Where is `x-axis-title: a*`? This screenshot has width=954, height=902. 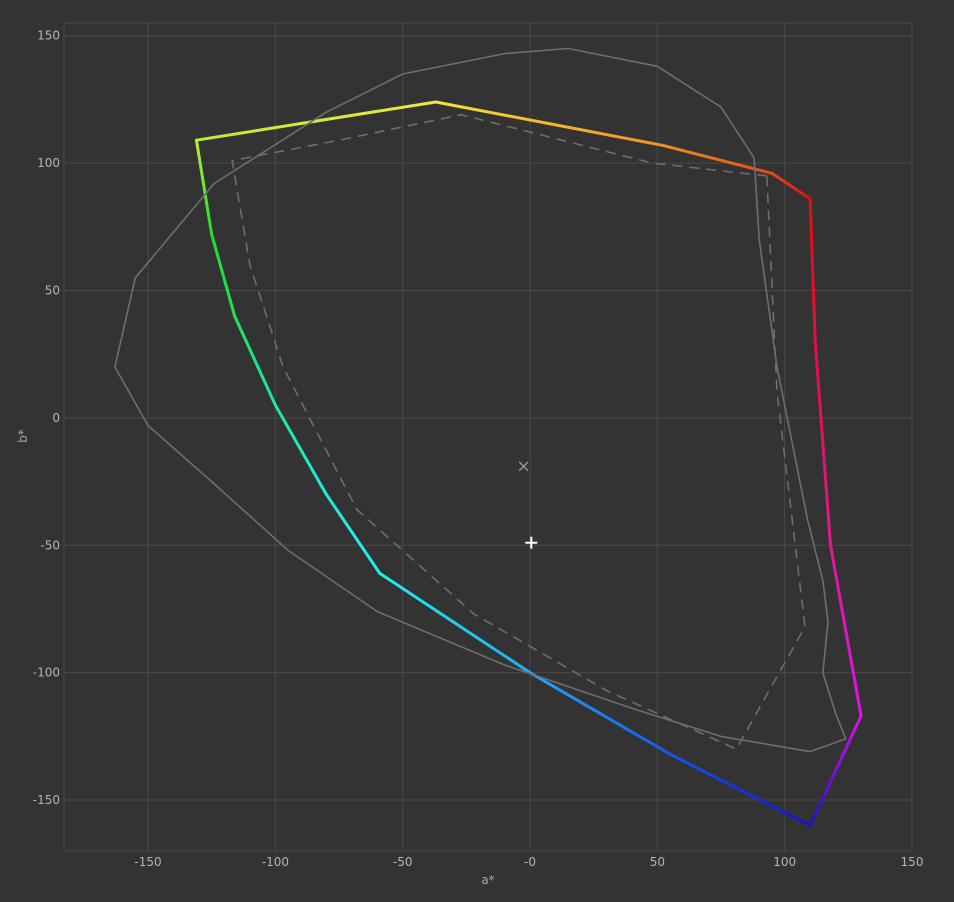 x-axis-title: a* is located at coordinates (487, 880).